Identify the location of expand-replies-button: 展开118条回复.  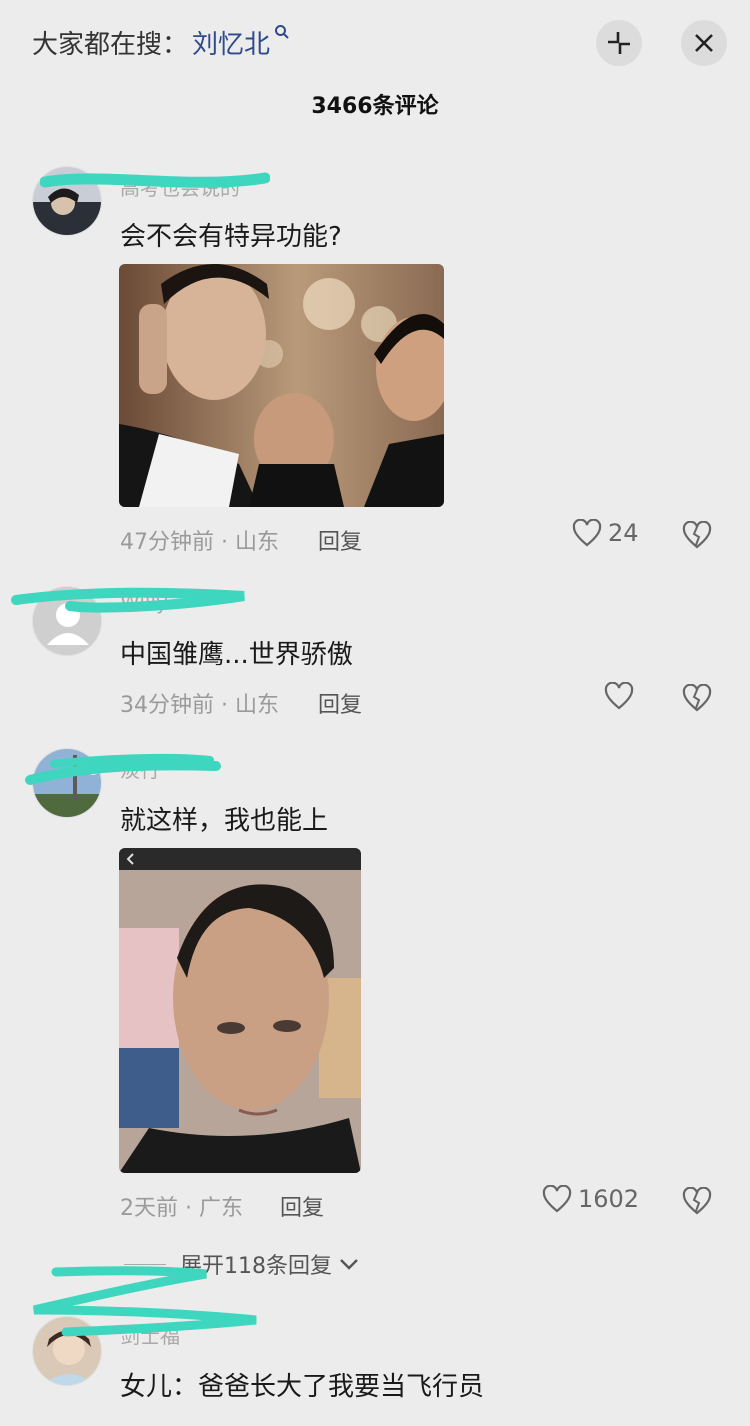
(242, 1264).